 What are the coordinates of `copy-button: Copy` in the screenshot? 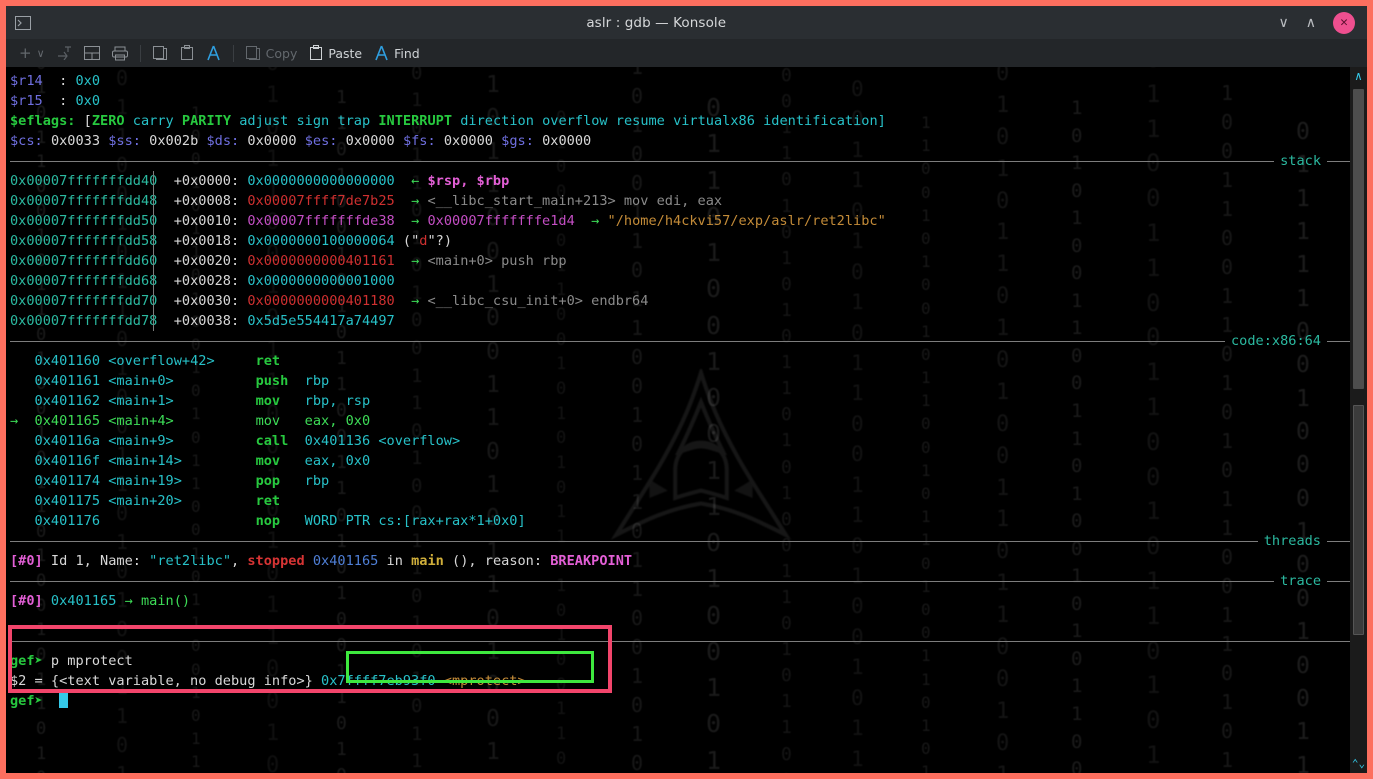 It's located at (272, 53).